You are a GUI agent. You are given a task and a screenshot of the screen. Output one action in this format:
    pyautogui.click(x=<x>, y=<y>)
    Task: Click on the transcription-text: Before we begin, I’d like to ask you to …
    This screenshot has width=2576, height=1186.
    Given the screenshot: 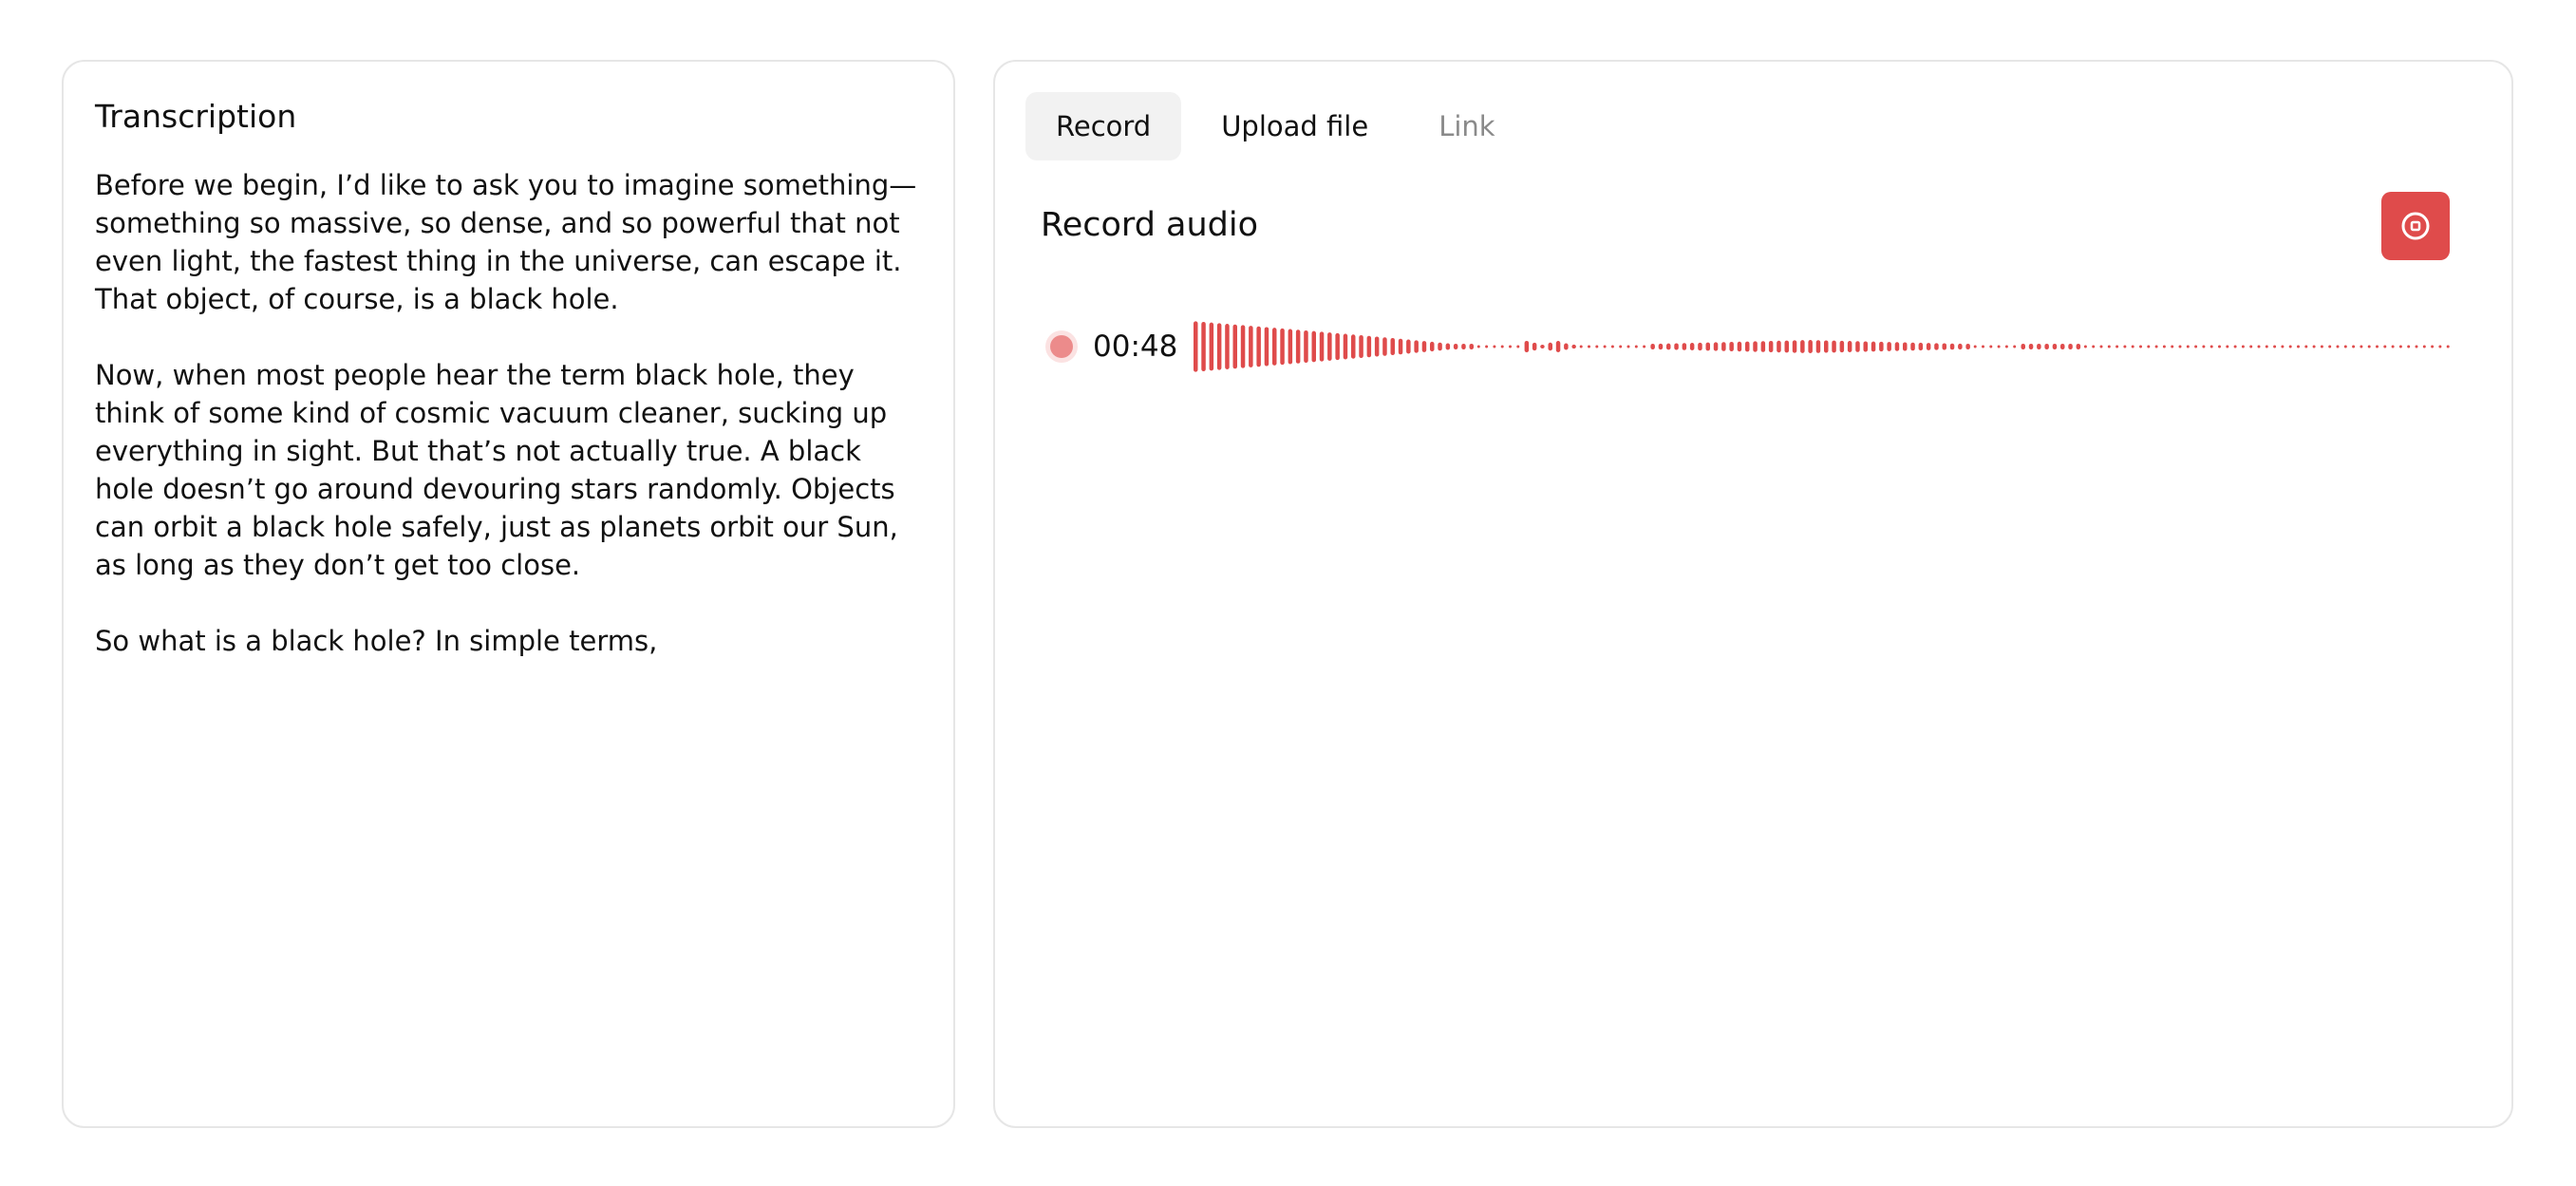 What is the action you would take?
    pyautogui.click(x=508, y=413)
    